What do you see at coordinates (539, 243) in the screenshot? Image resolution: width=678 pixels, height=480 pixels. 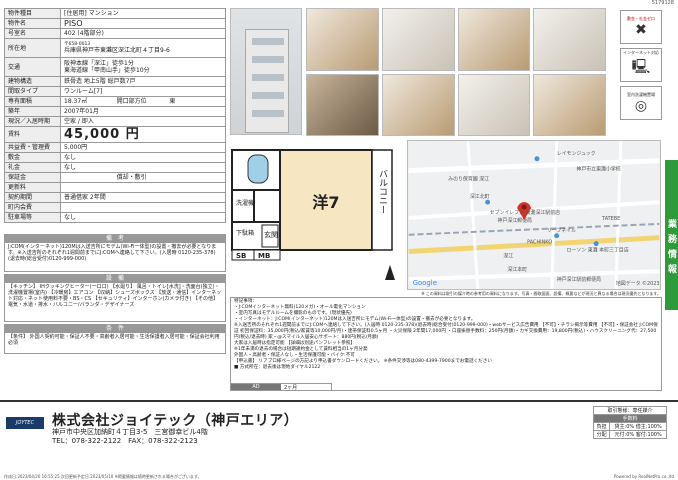 I see `map-label: PACHINKO` at bounding box center [539, 243].